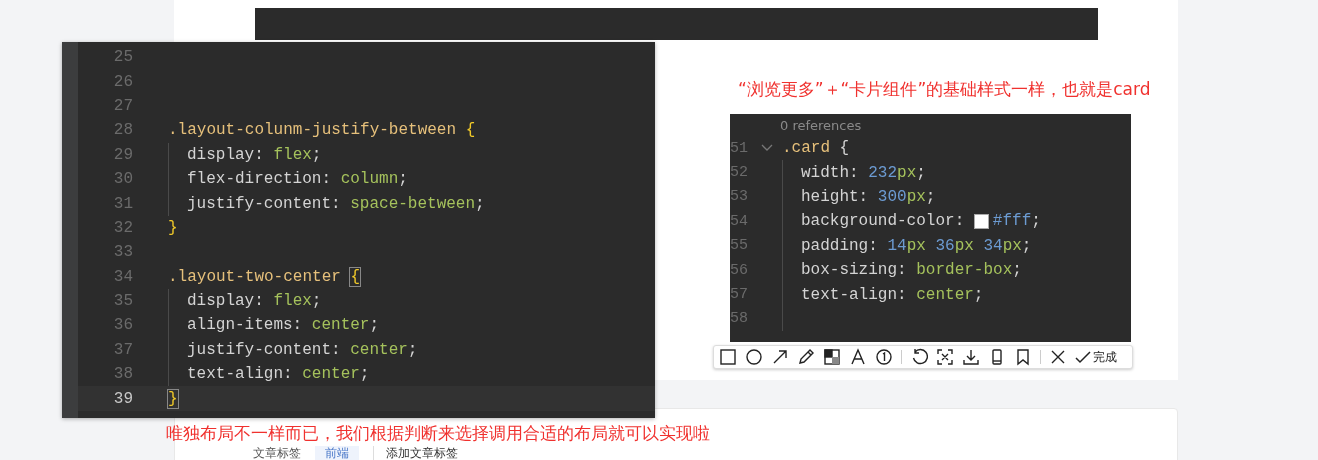  I want to click on add-tag-button: 添加文章标签, so click(415, 453).